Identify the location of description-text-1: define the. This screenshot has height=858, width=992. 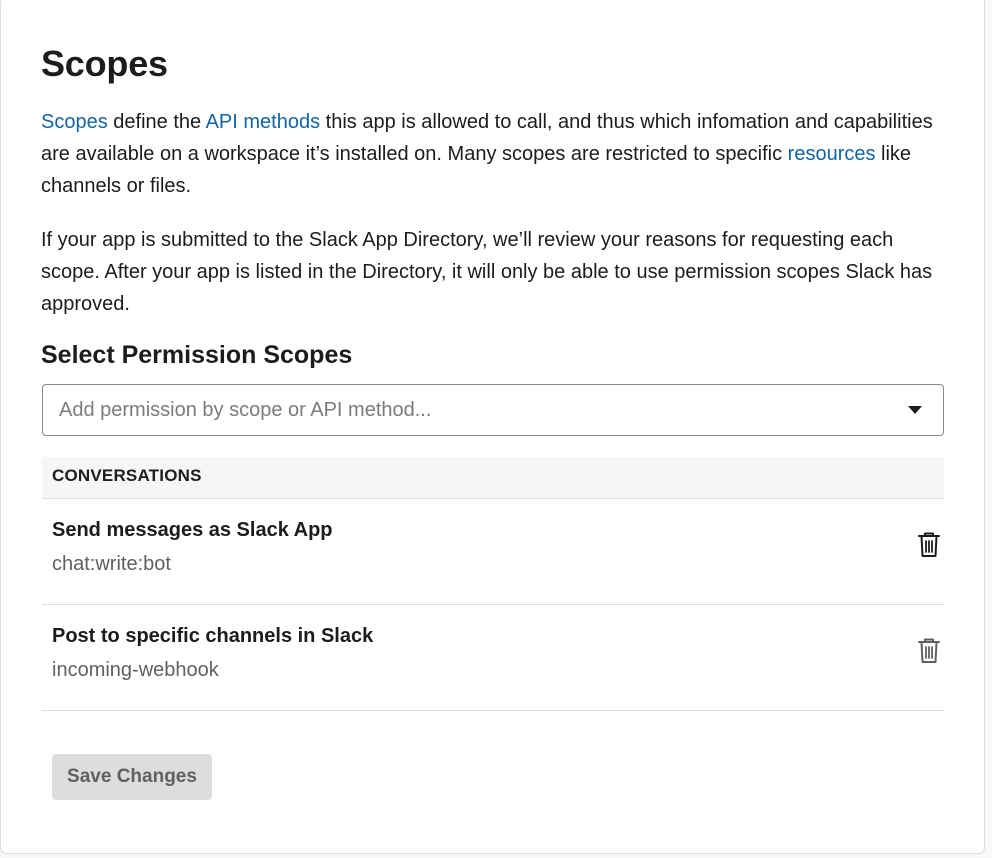
(156, 122).